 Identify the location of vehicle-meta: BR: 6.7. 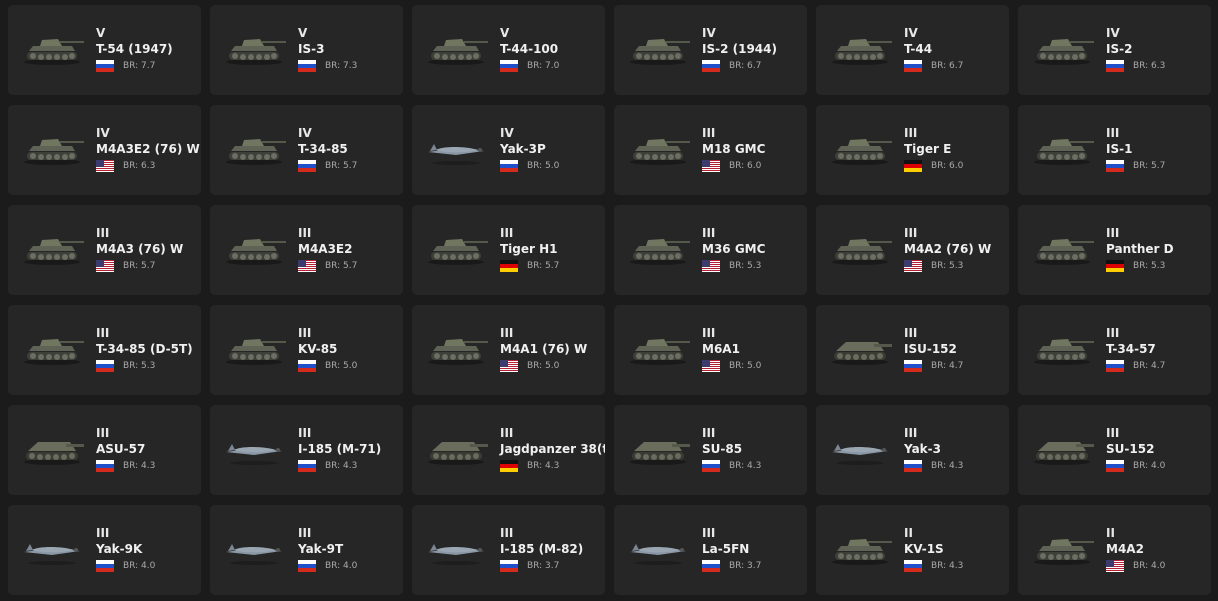
(954, 66).